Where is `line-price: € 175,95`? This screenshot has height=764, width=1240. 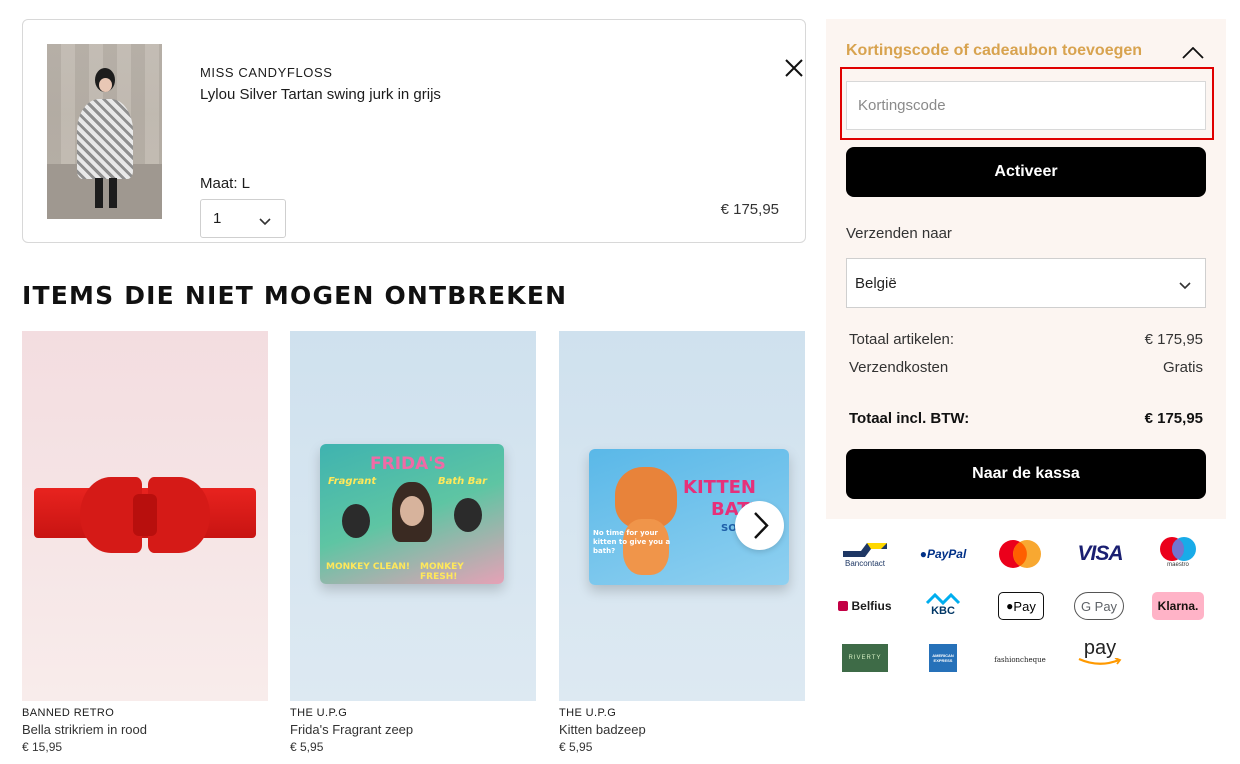
line-price: € 175,95 is located at coordinates (749, 209).